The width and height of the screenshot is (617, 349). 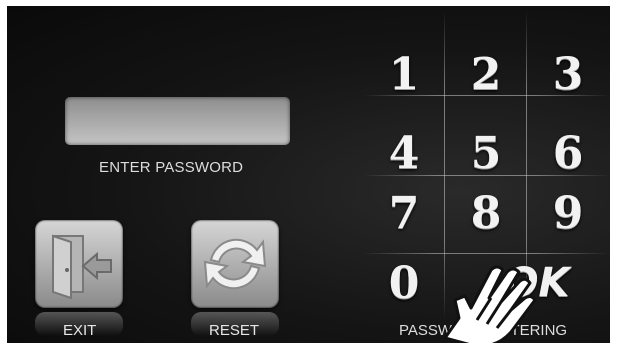 I want to click on key-2: 2, so click(x=486, y=74).